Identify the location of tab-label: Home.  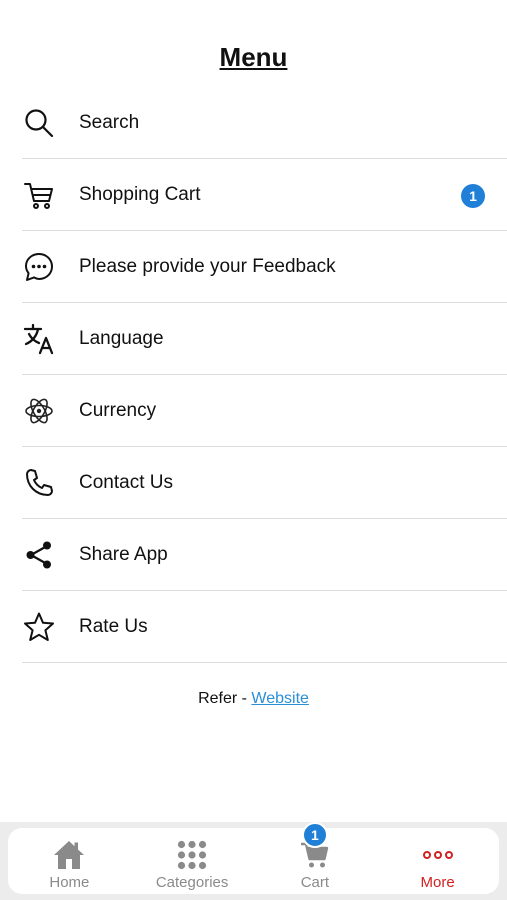
(69, 882).